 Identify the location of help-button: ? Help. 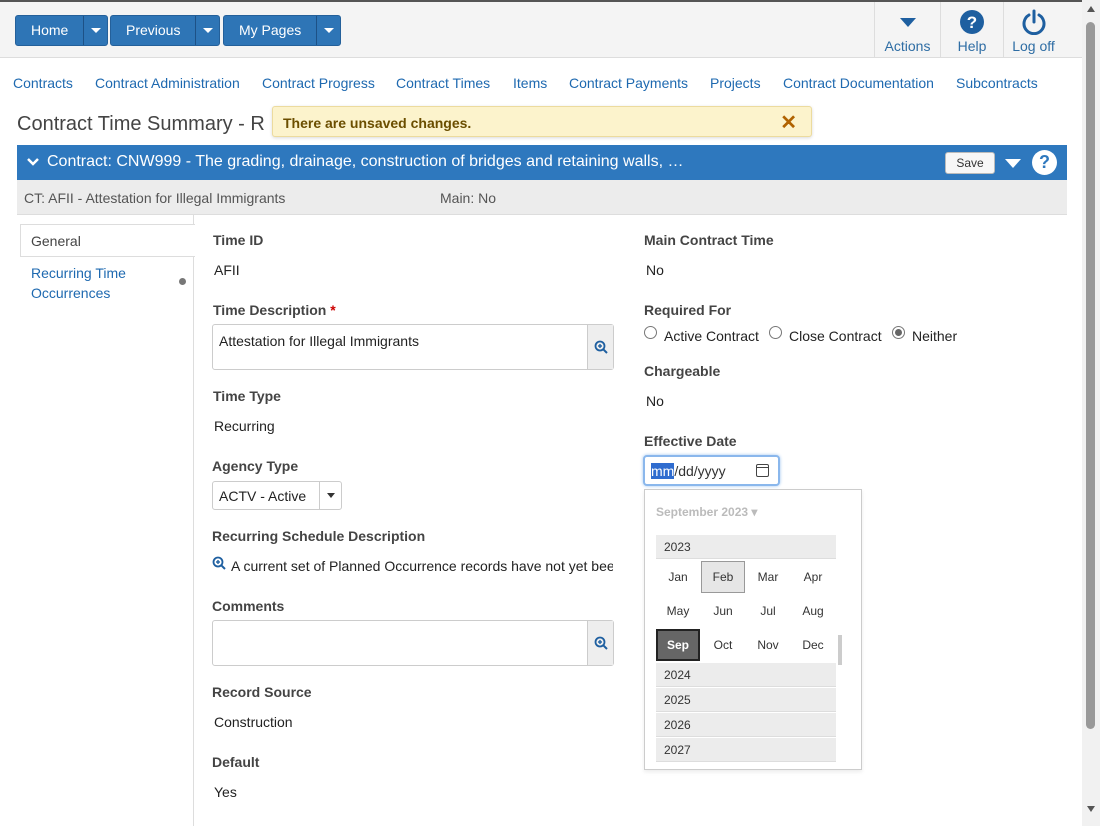
(971, 30).